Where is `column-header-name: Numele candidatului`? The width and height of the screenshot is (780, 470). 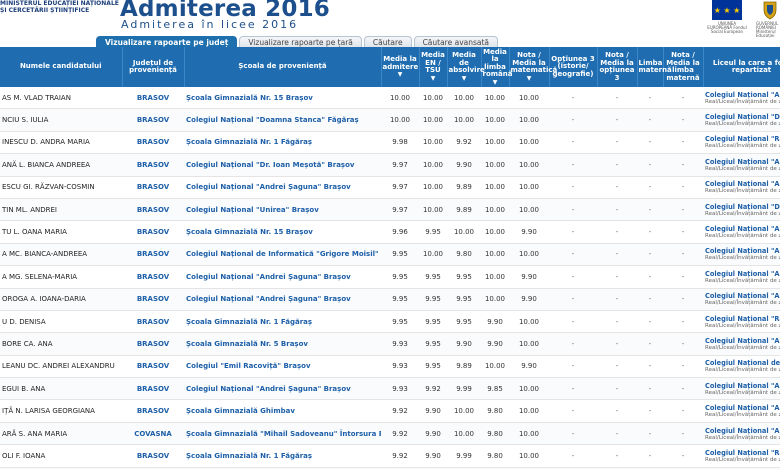 column-header-name: Numele candidatului is located at coordinates (61, 67).